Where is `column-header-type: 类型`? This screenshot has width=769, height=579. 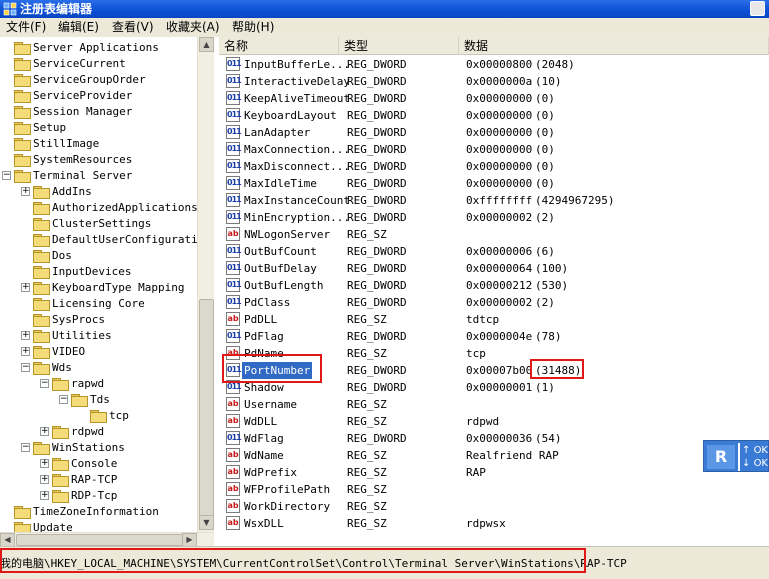 column-header-type: 类型 is located at coordinates (399, 46).